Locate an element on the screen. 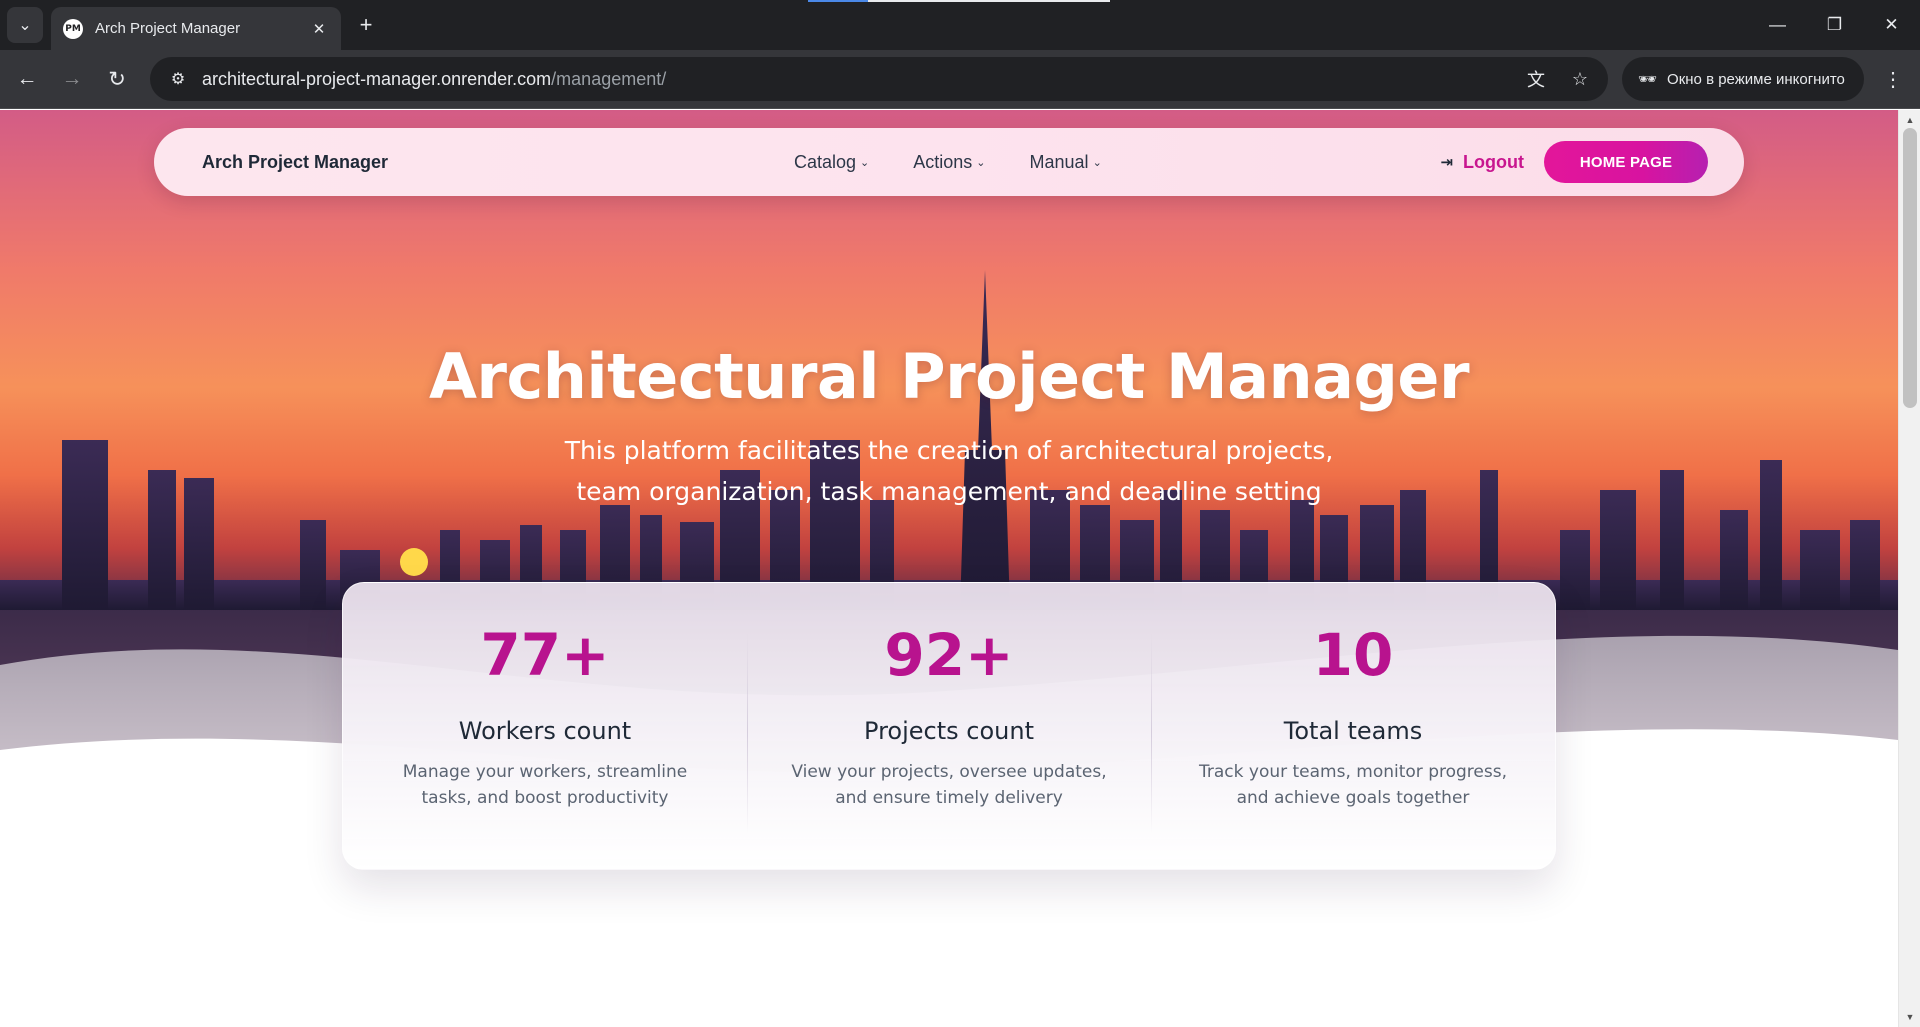 The width and height of the screenshot is (1920, 1027). minimize-icon: — is located at coordinates (1777, 25).